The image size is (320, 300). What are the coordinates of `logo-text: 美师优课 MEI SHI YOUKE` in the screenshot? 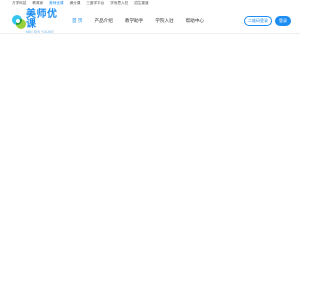 It's located at (44, 21).